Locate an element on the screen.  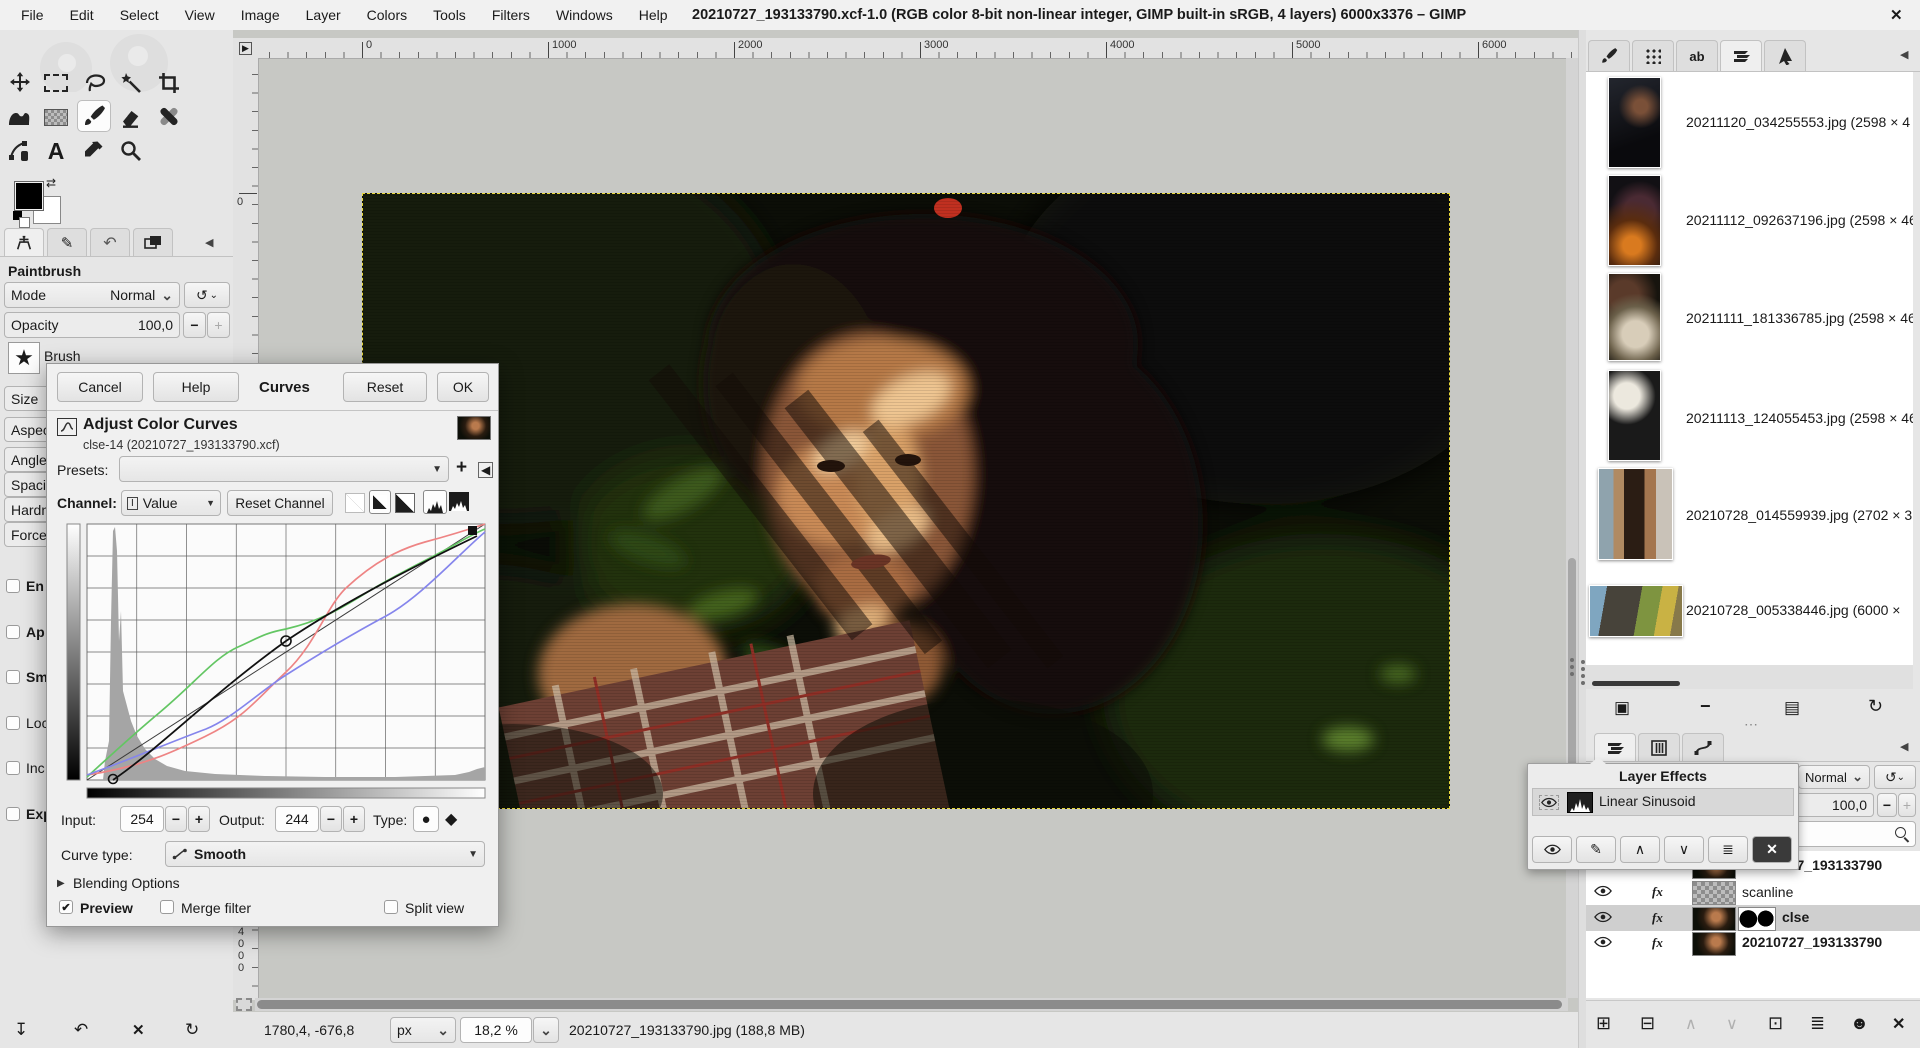
input-decrease-button: − is located at coordinates (176, 819).